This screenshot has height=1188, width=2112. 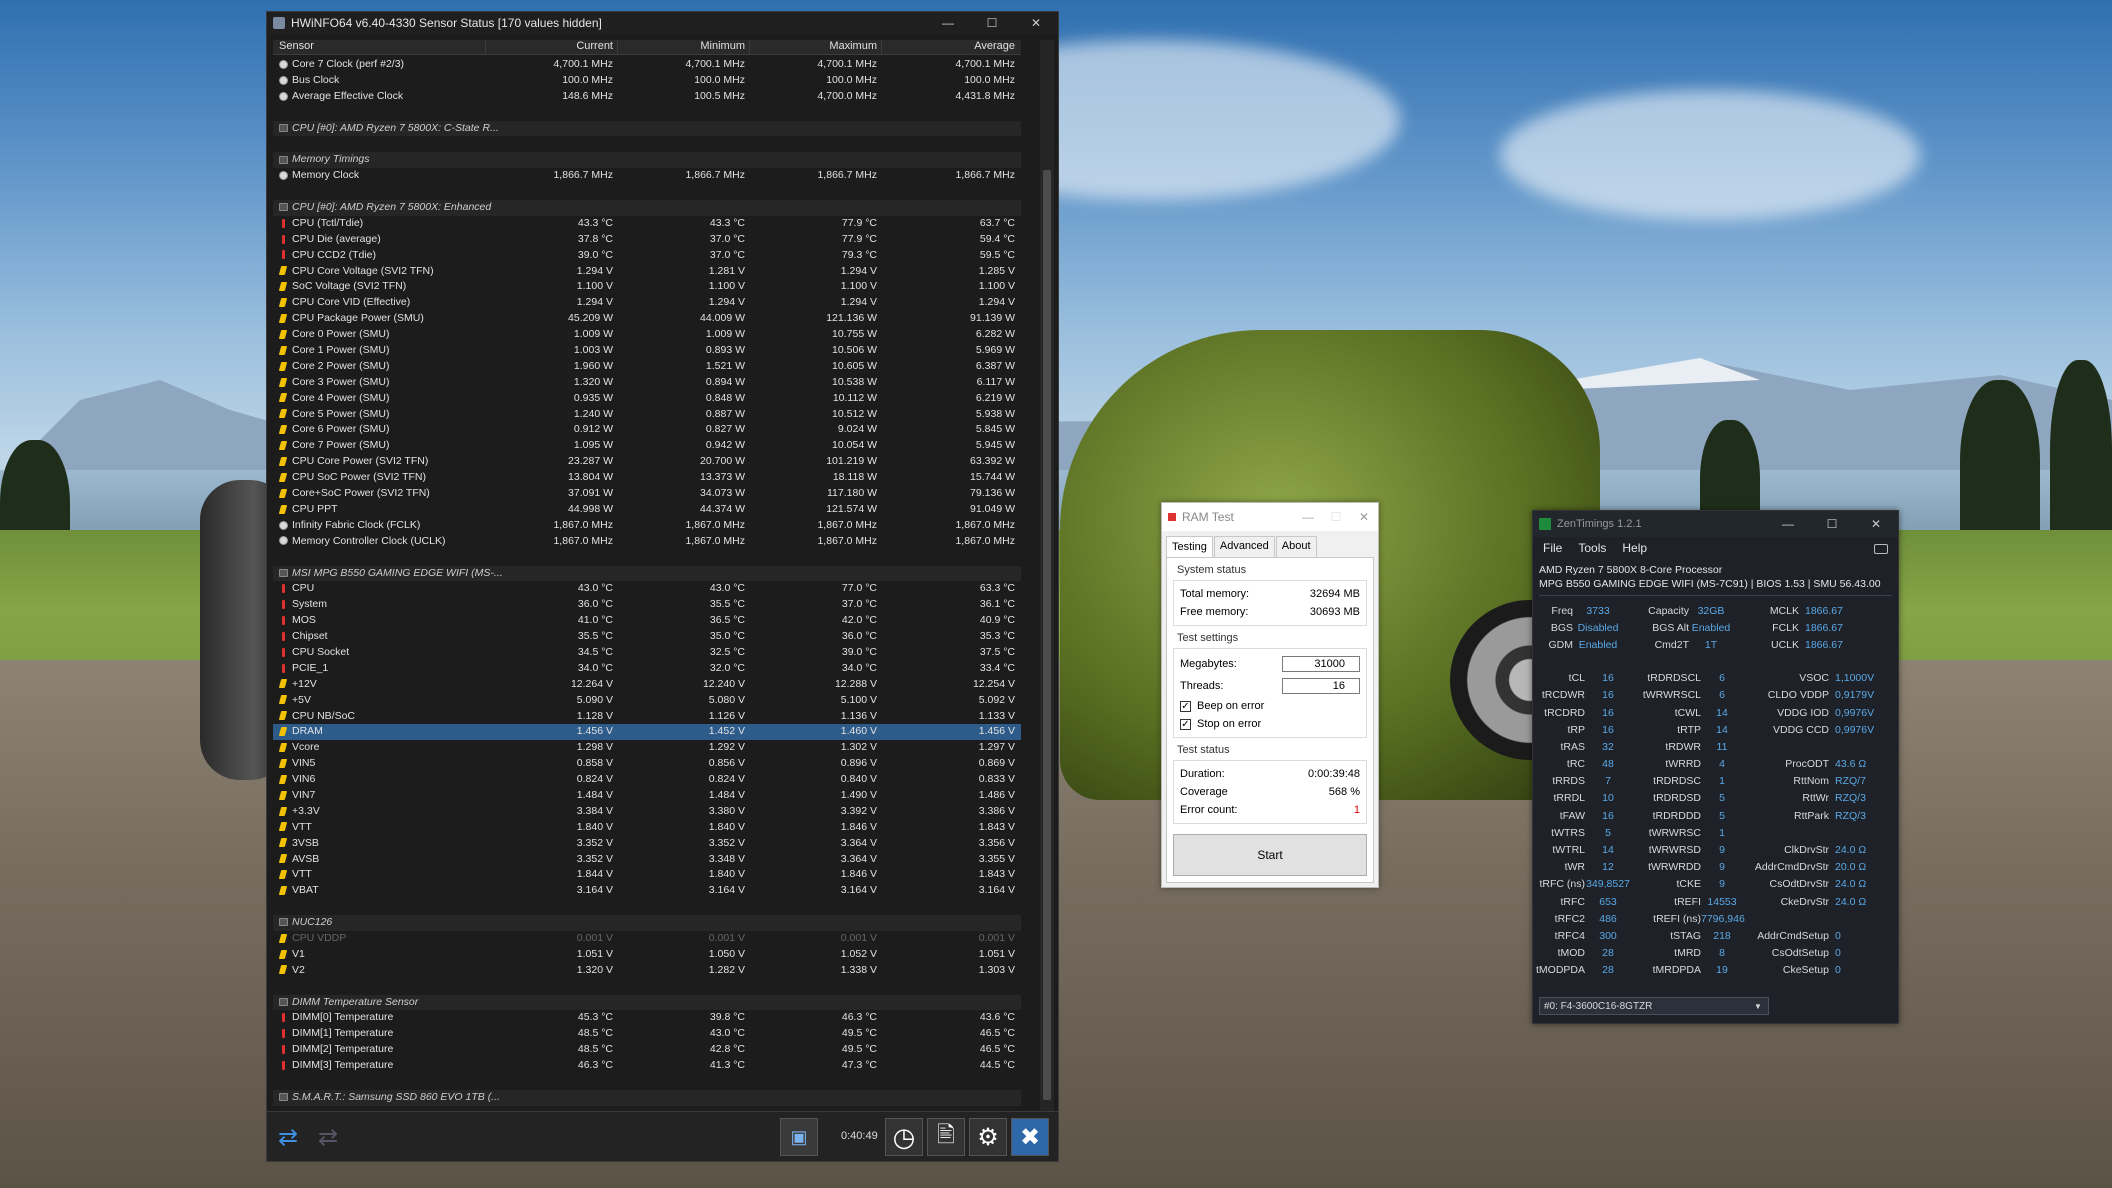 What do you see at coordinates (1654, 1006) in the screenshot?
I see `module-select: #0: F4-3600C16-8GTZR ▼` at bounding box center [1654, 1006].